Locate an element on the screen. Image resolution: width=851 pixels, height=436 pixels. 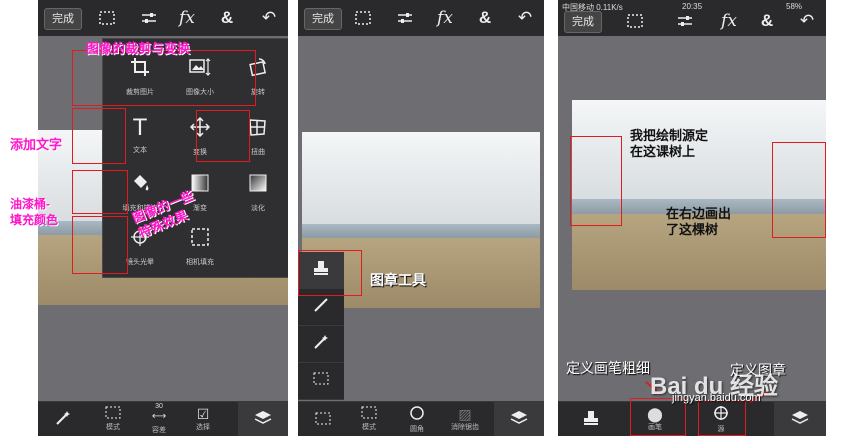
annotation-box-distort is located at coordinates (223, 136).